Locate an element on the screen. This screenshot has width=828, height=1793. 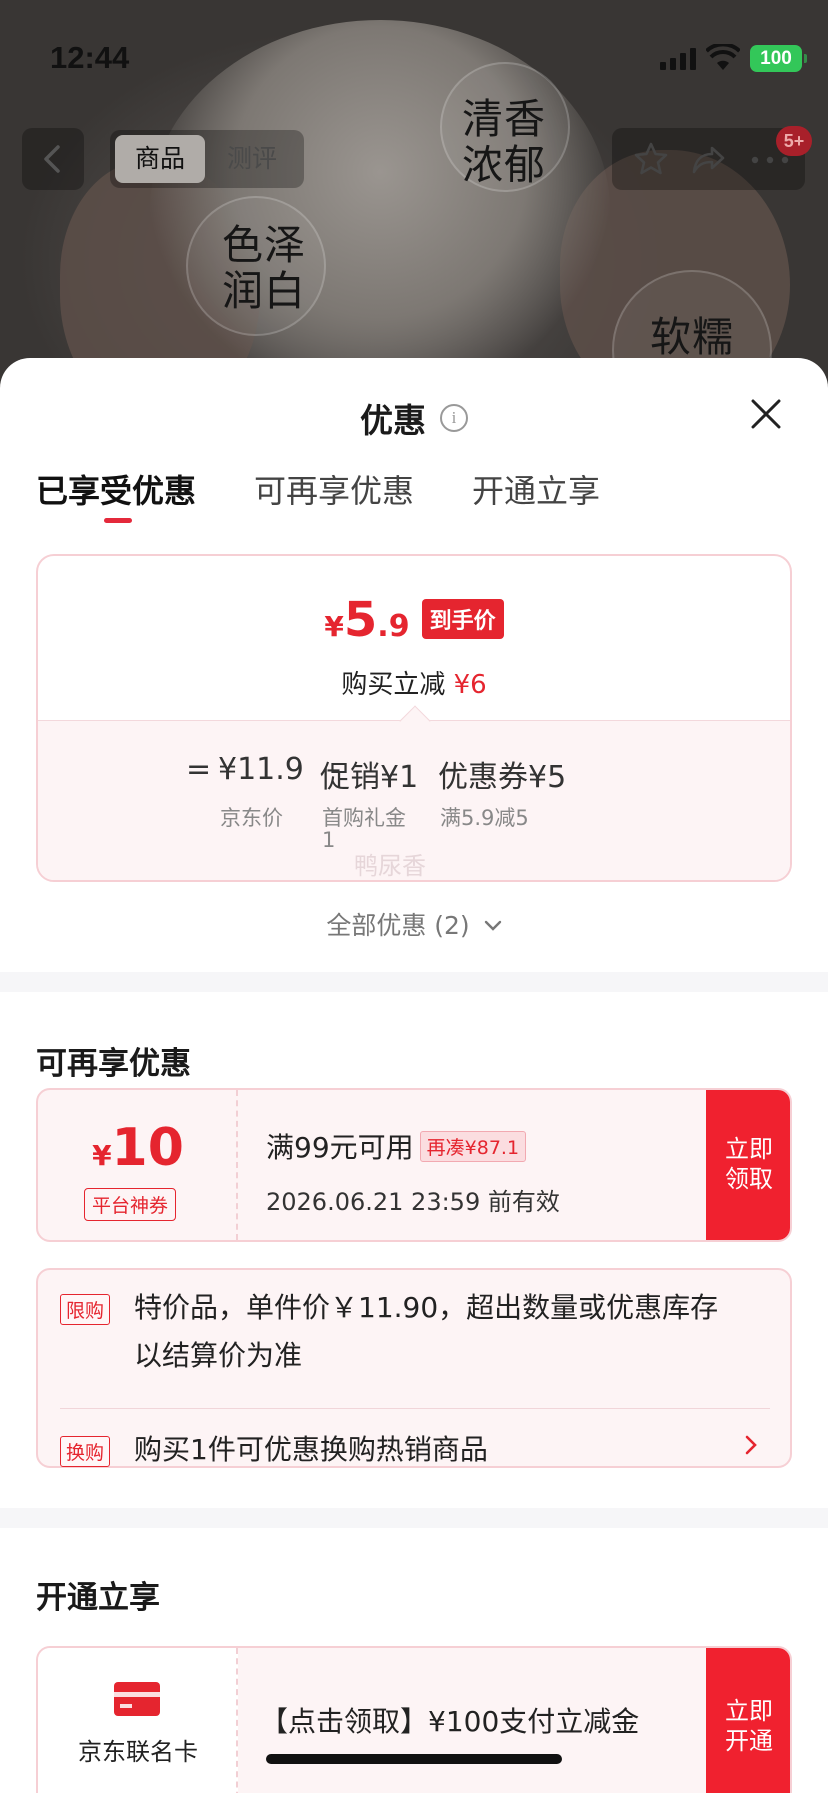
tab-open-to-enjoy: 开通立享 is located at coordinates (536, 489).